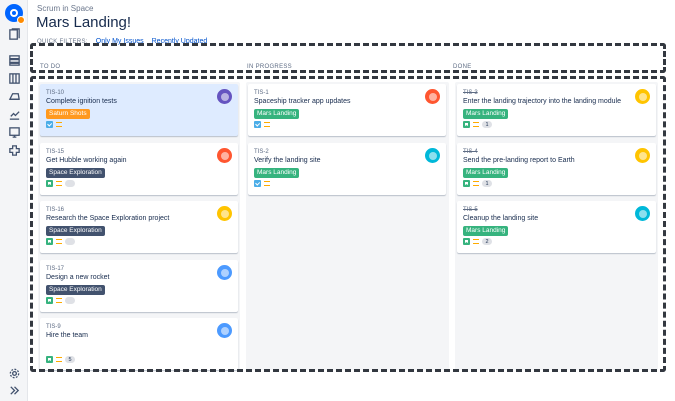 This screenshot has height=401, width=675. I want to click on settings-icon, so click(14, 373).